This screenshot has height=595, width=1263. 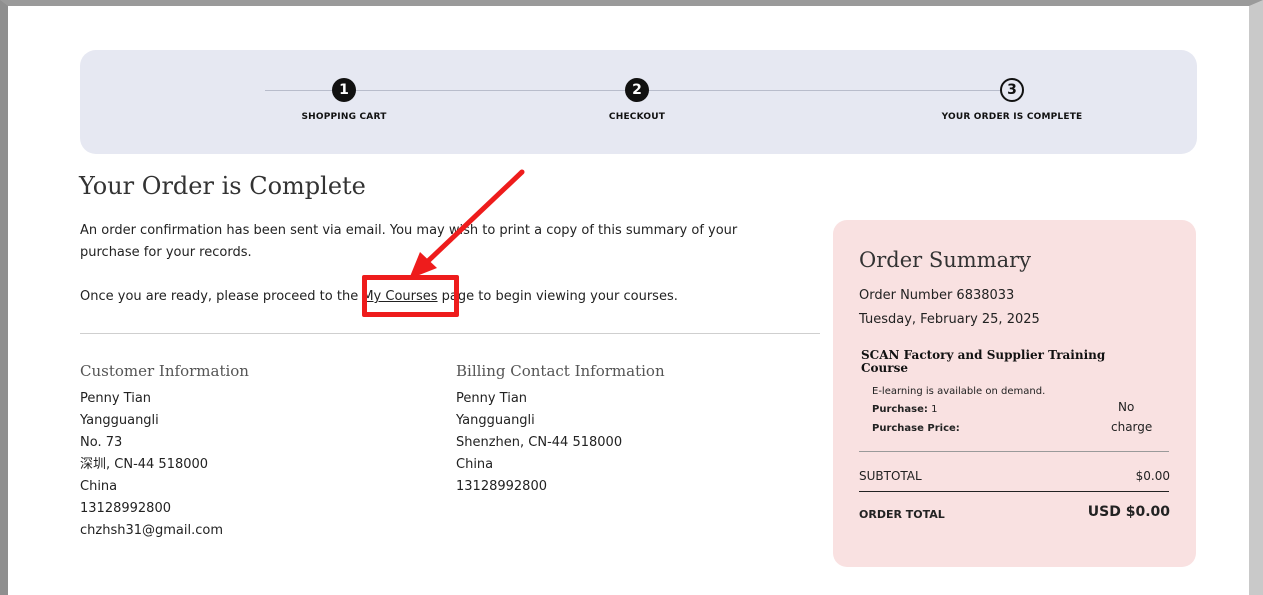 I want to click on step-number: 3, so click(x=1012, y=90).